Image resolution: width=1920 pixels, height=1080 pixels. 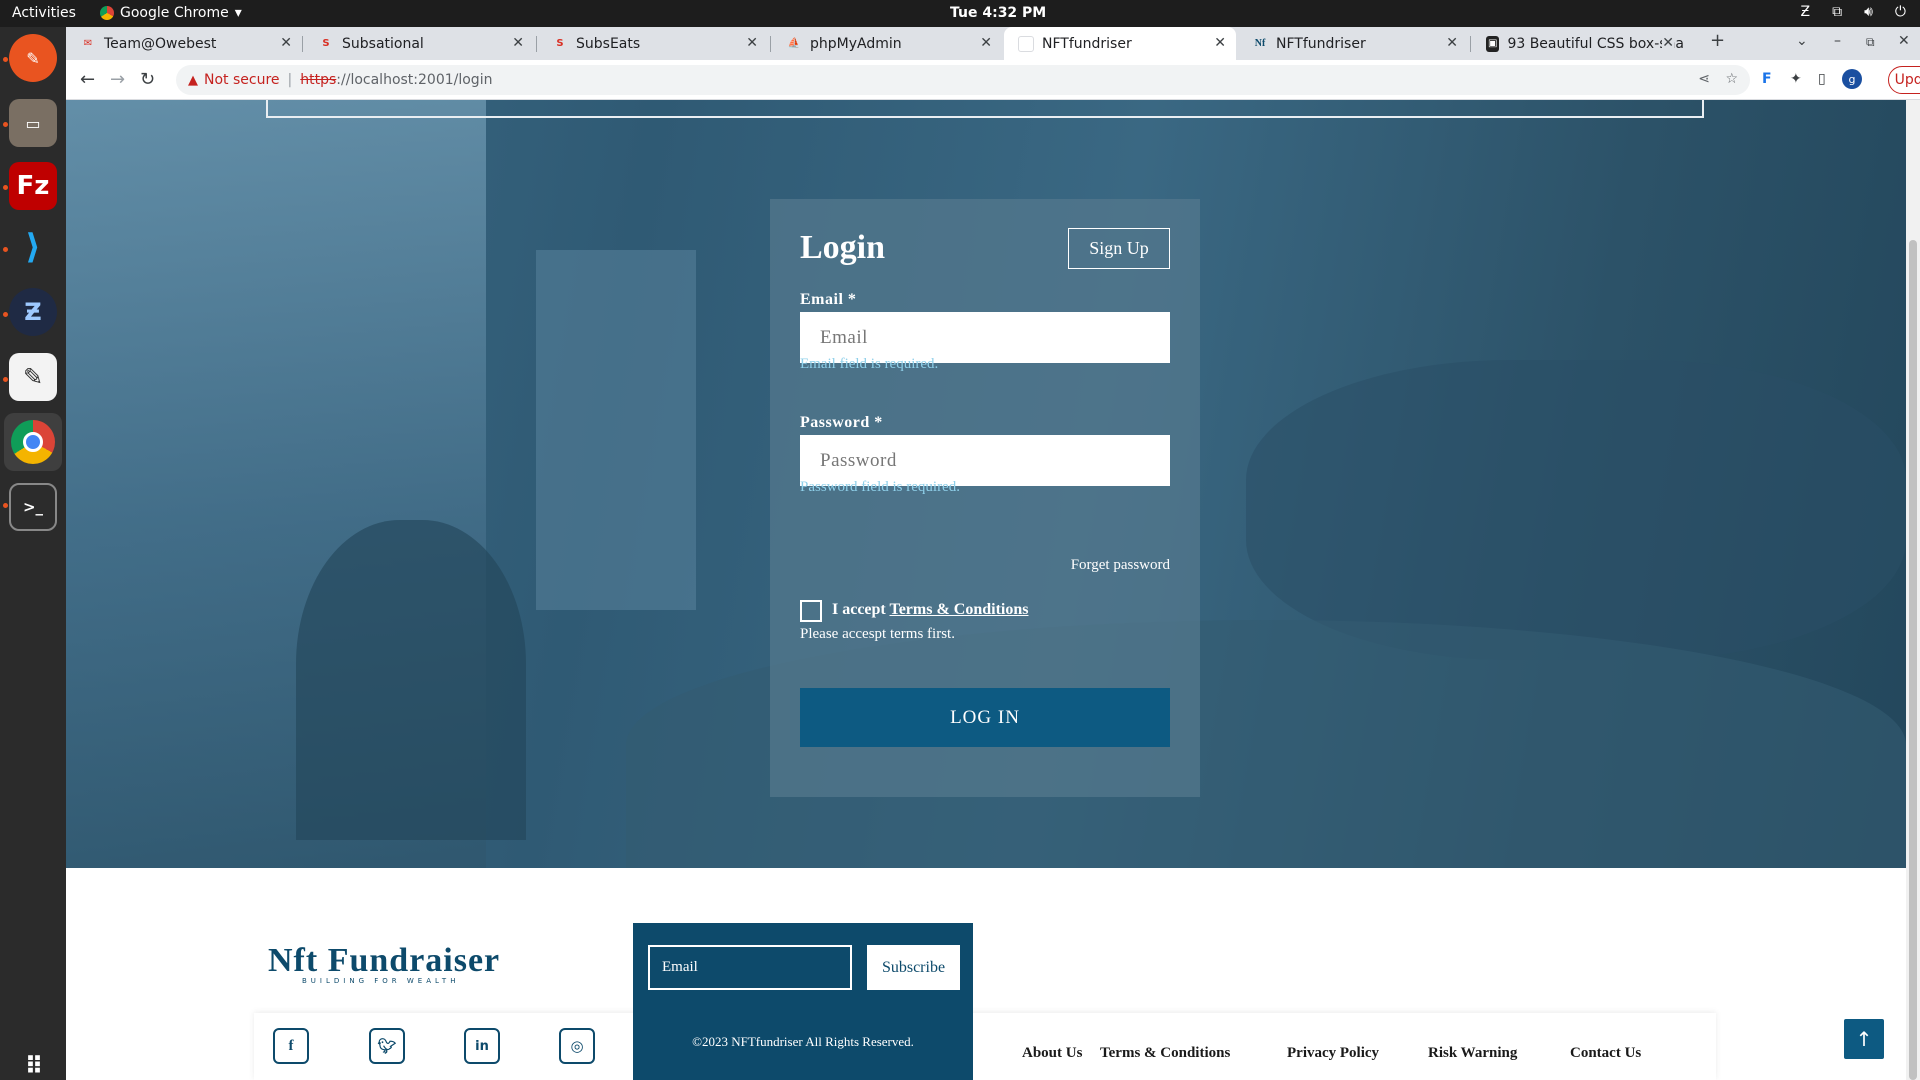 I want to click on reload-icon: ↻, so click(x=147, y=79).